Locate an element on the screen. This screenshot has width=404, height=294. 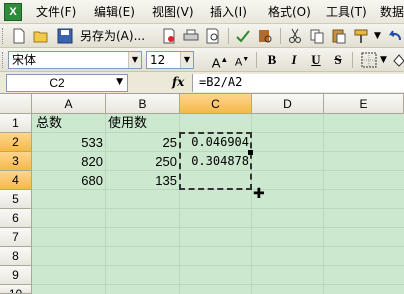
column-header-e: E is located at coordinates (364, 104).